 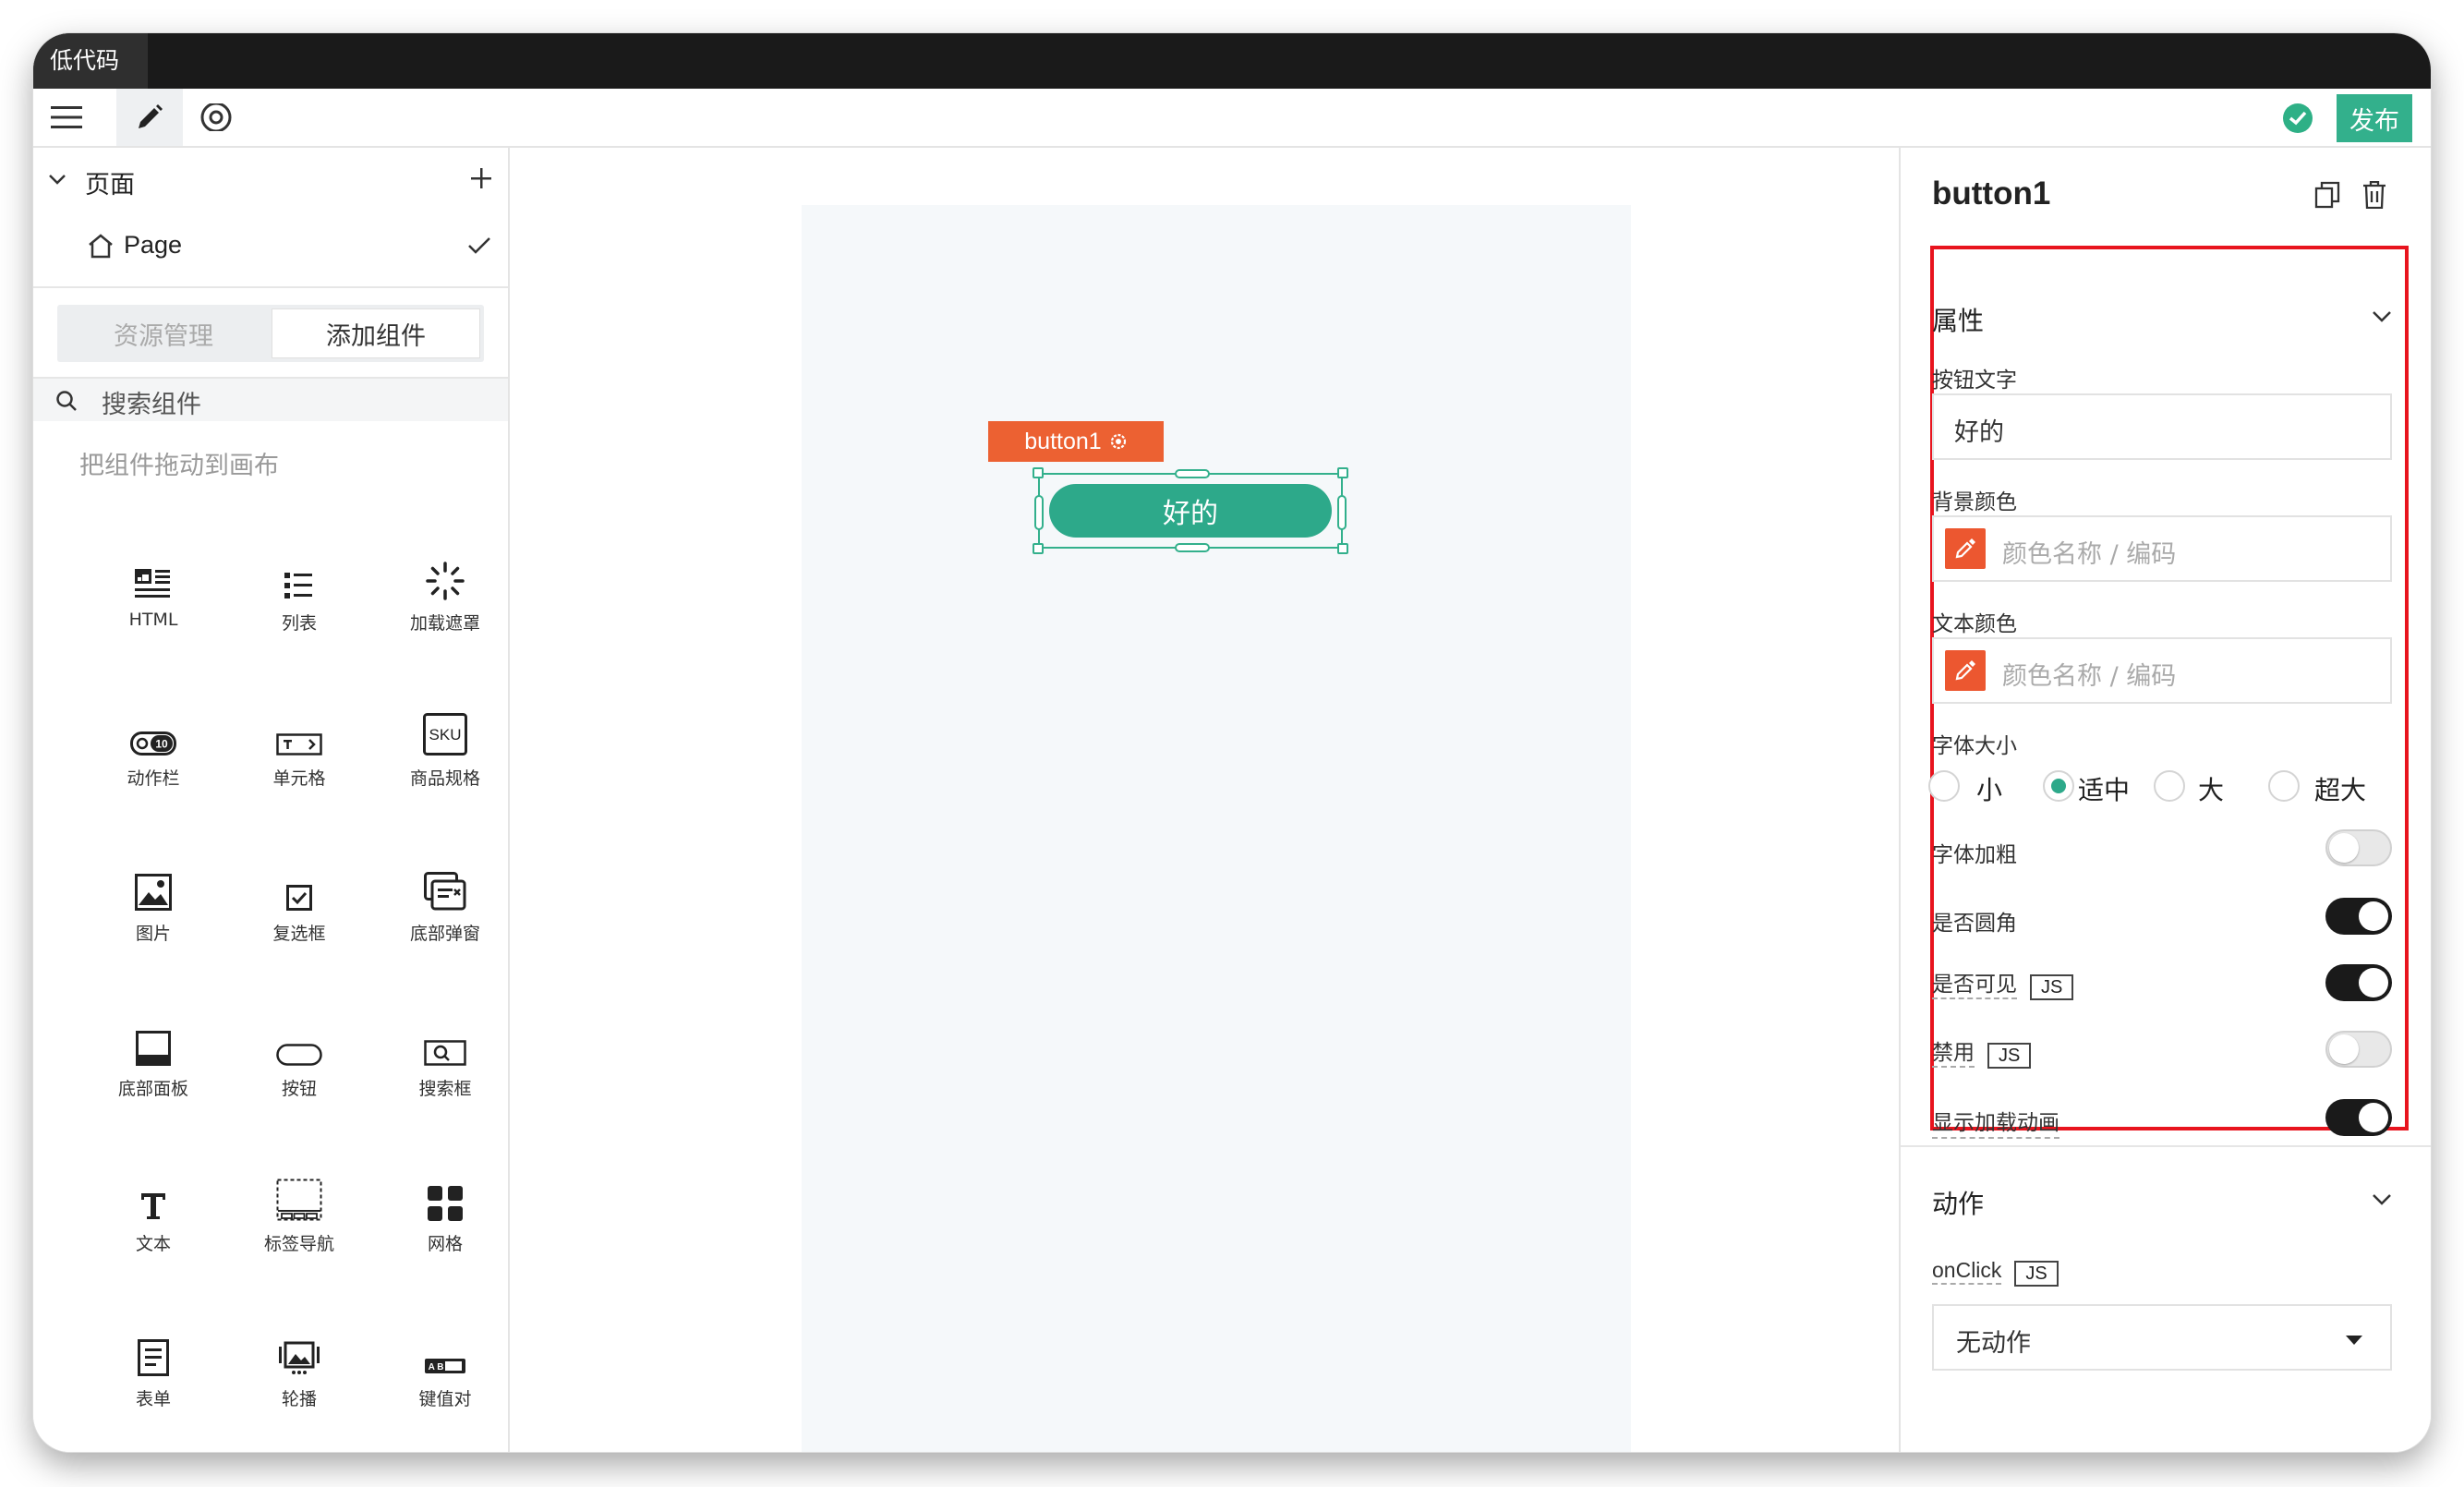 I want to click on html-icon, so click(x=153, y=583).